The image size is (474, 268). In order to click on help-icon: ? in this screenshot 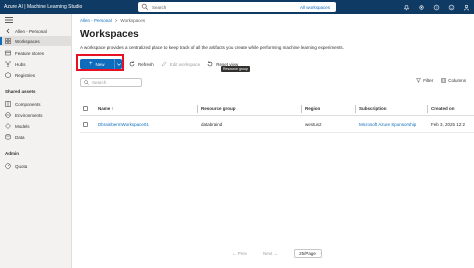, I will do `click(436, 7)`.